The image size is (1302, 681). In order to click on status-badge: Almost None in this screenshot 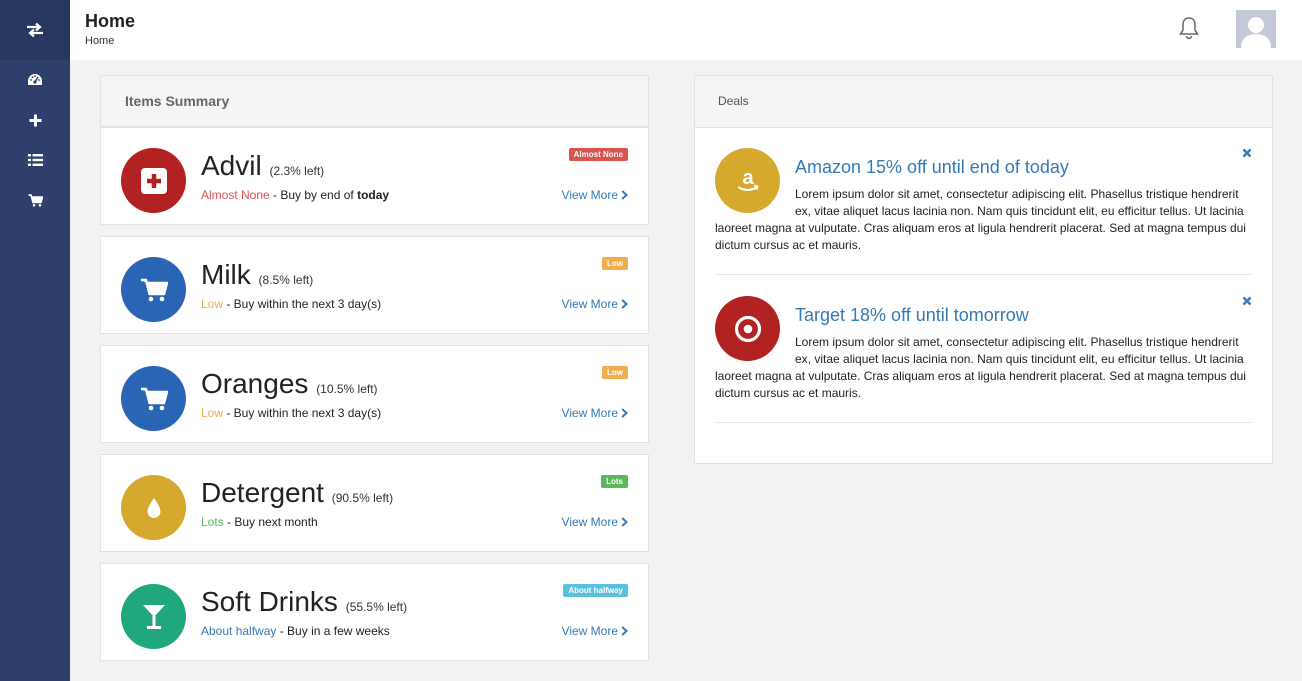, I will do `click(598, 154)`.